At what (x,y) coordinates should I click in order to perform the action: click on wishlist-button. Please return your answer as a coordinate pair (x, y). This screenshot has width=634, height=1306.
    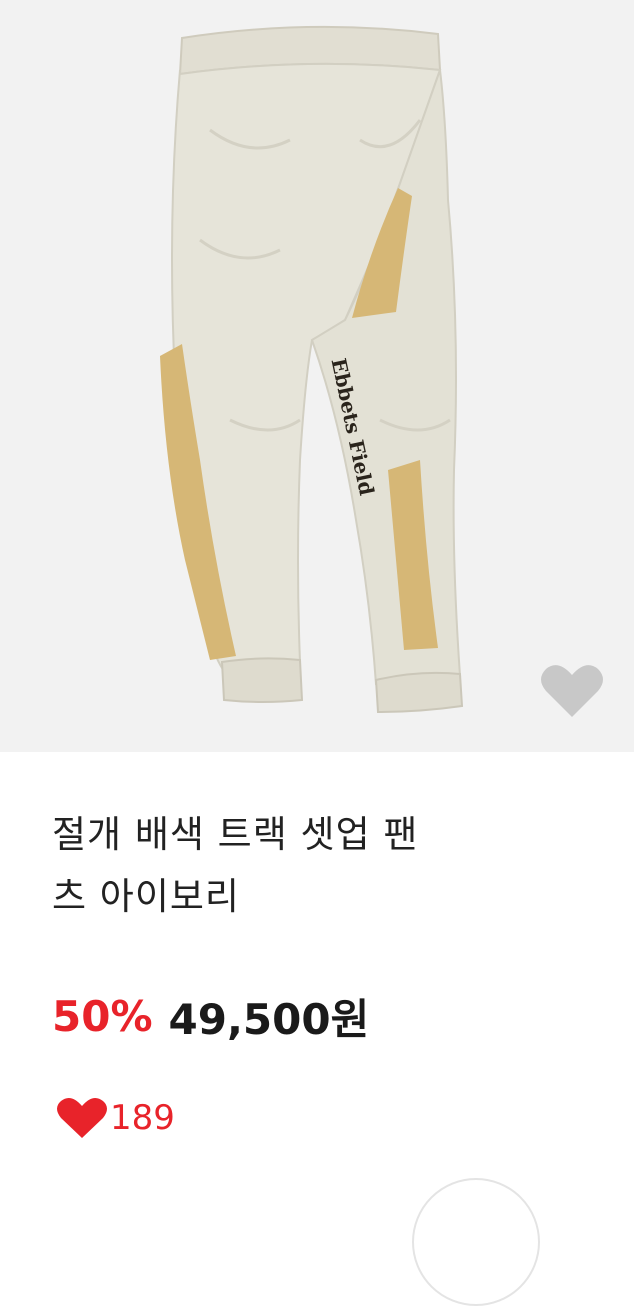
    Looking at the image, I should click on (572, 691).